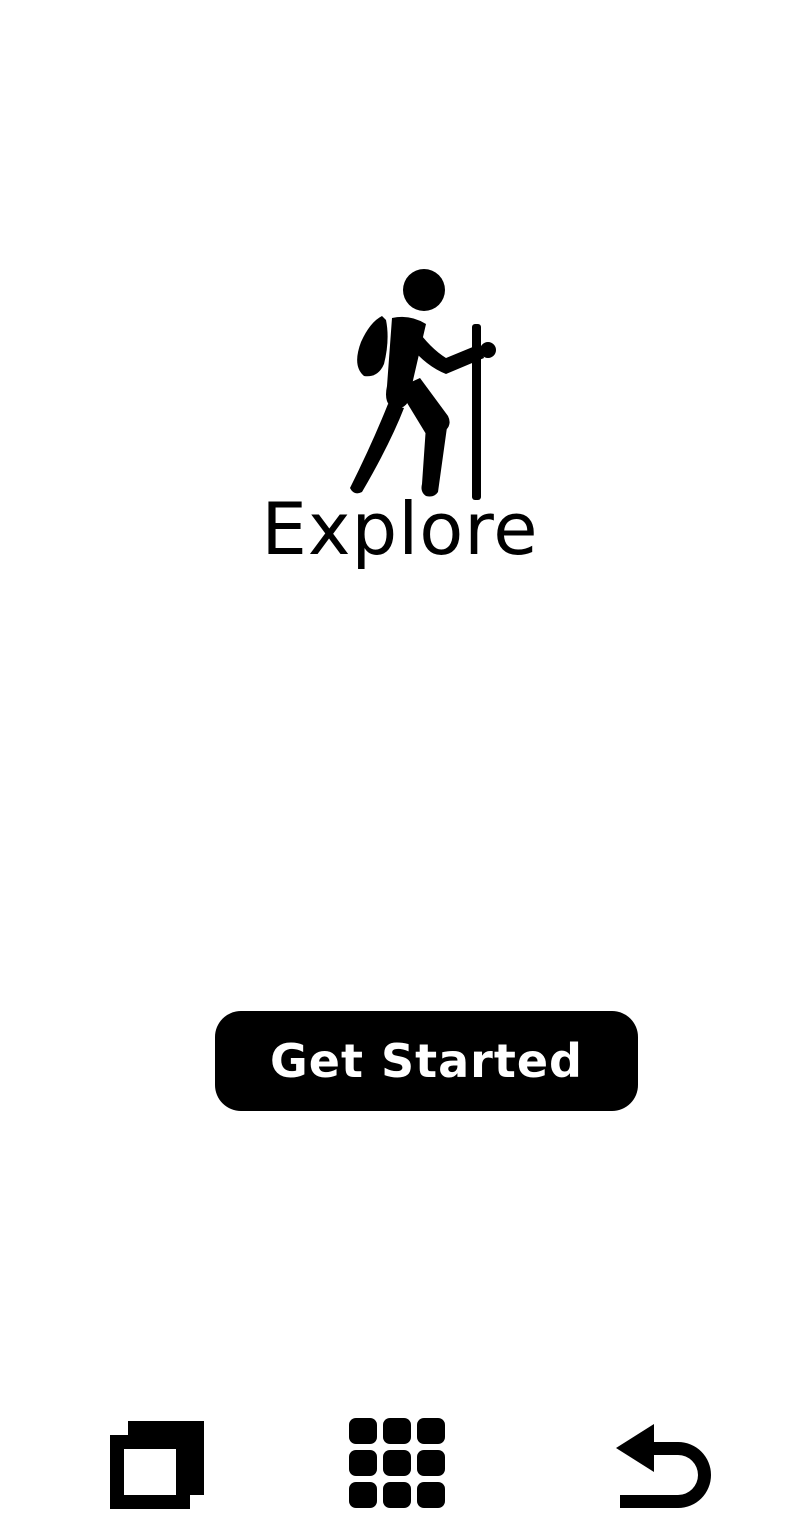 Image resolution: width=790 pixels, height=1515 pixels. I want to click on system-nav-bar, so click(395, 1460).